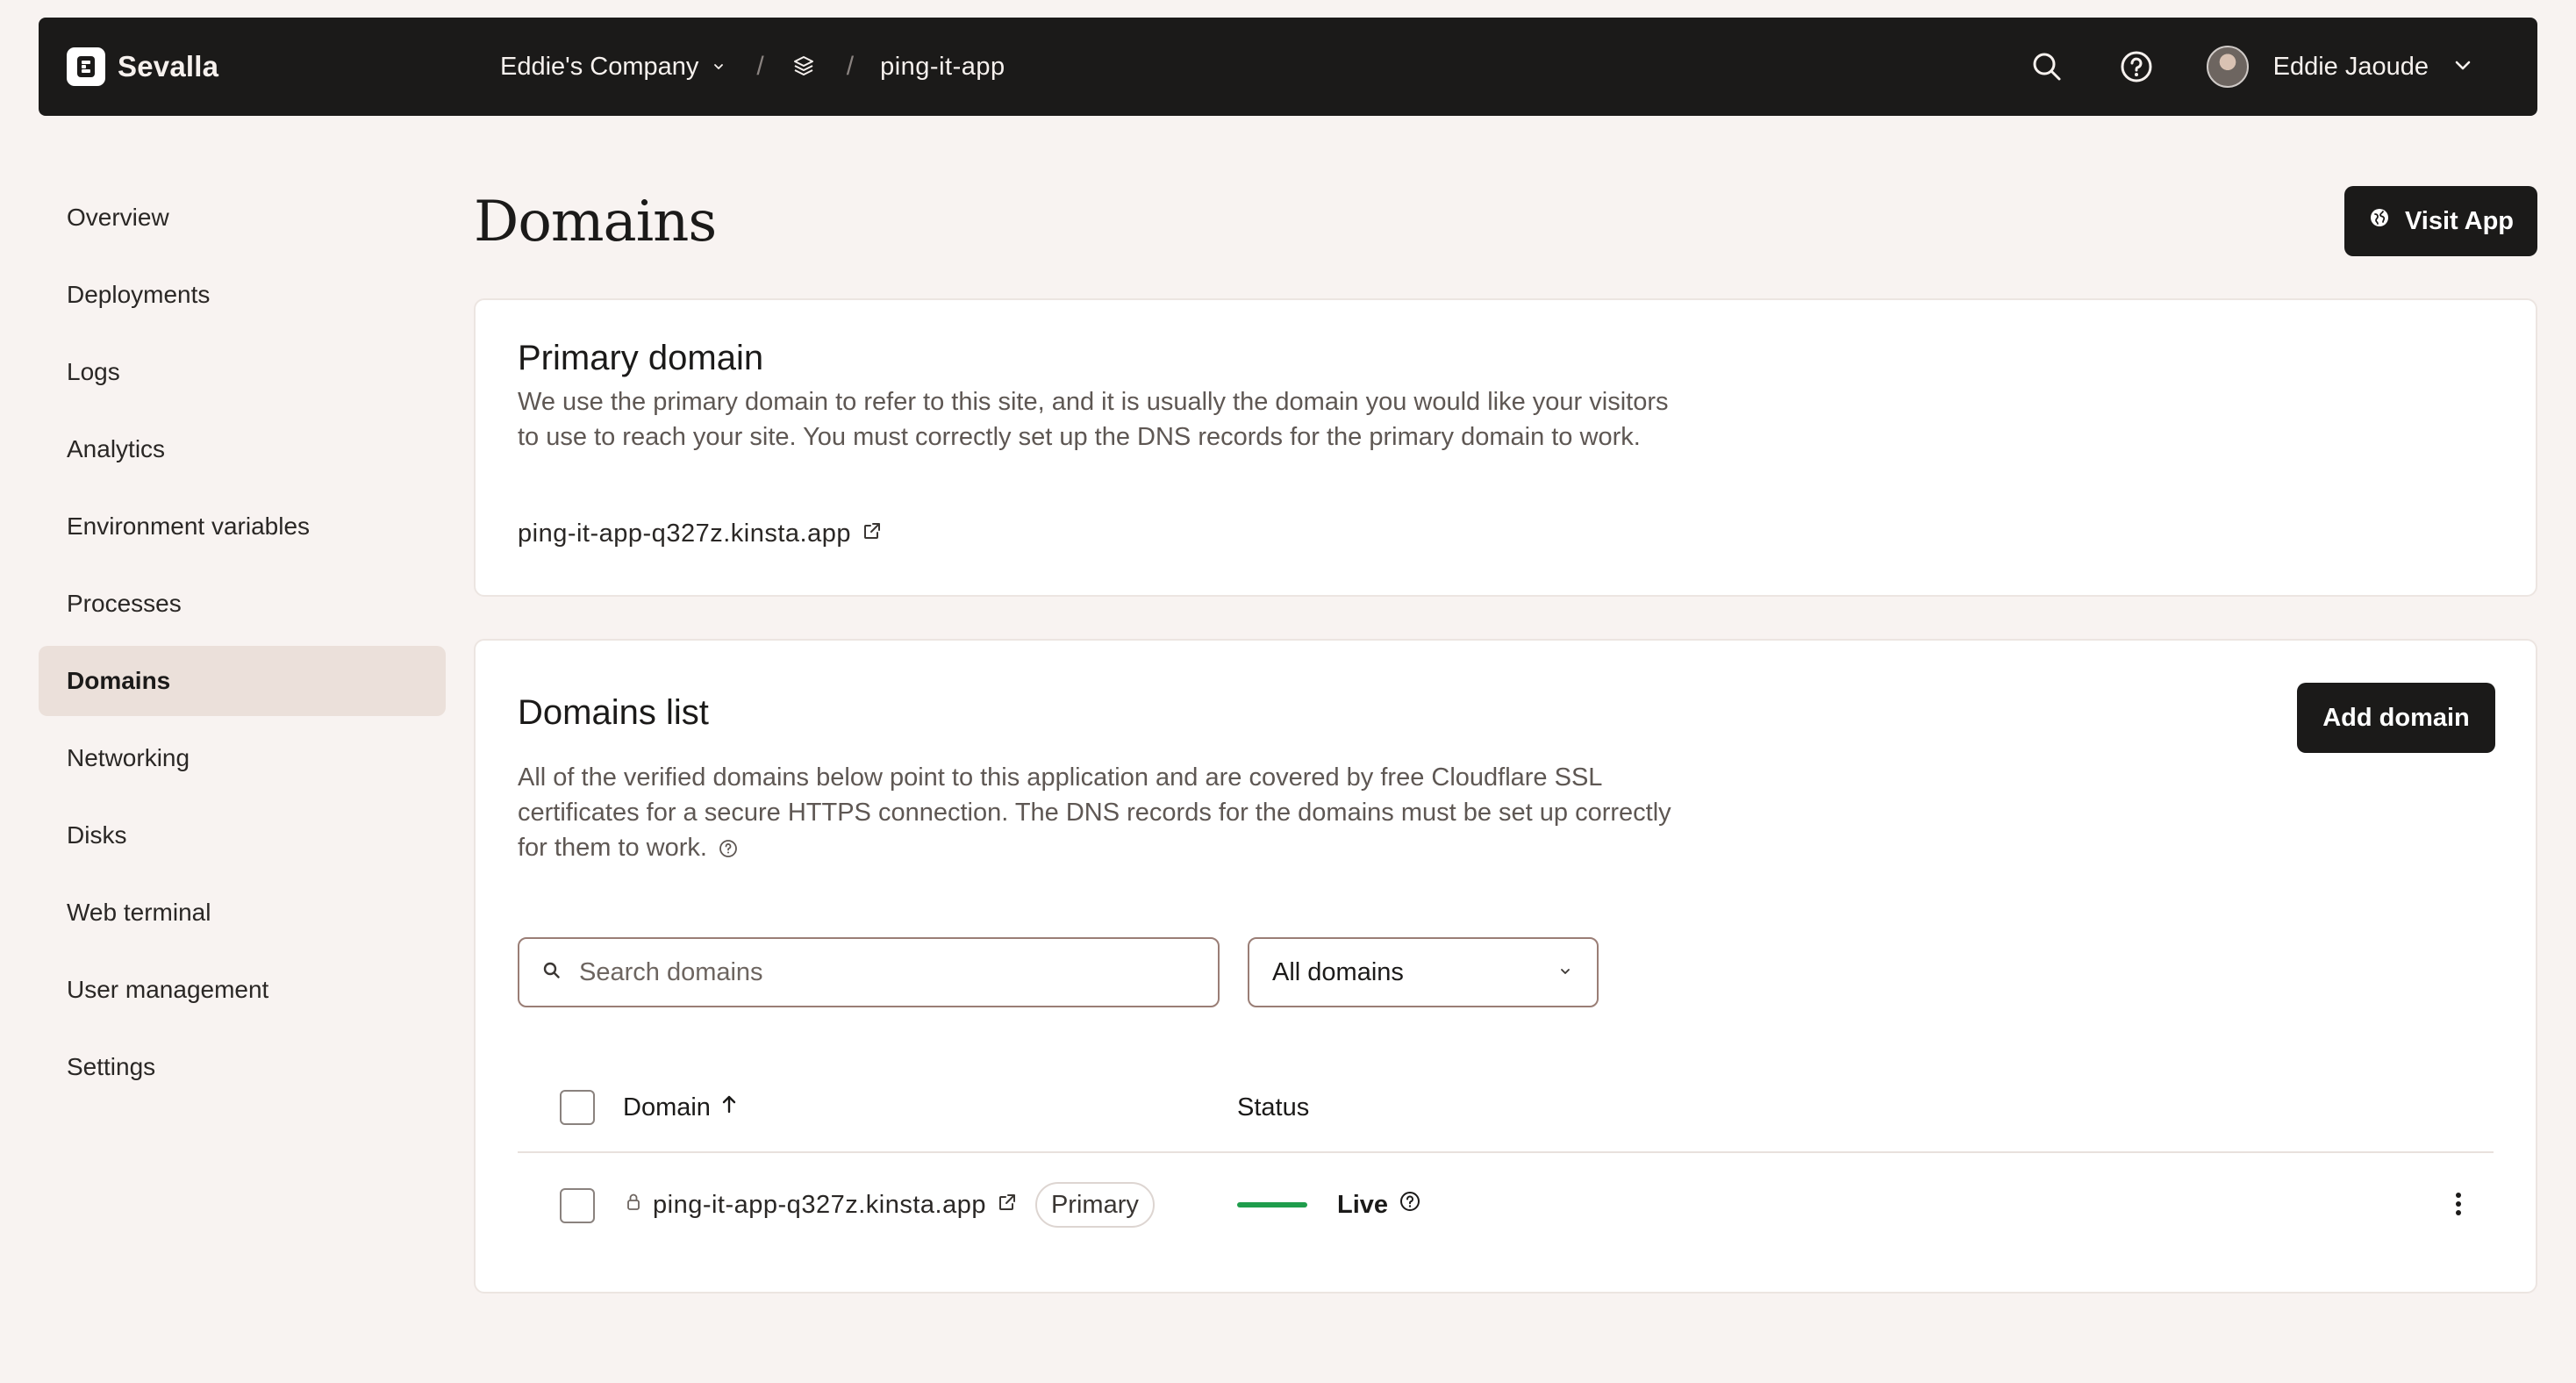  Describe the element at coordinates (124, 603) in the screenshot. I see `sidebar-item-label: Processes` at that location.